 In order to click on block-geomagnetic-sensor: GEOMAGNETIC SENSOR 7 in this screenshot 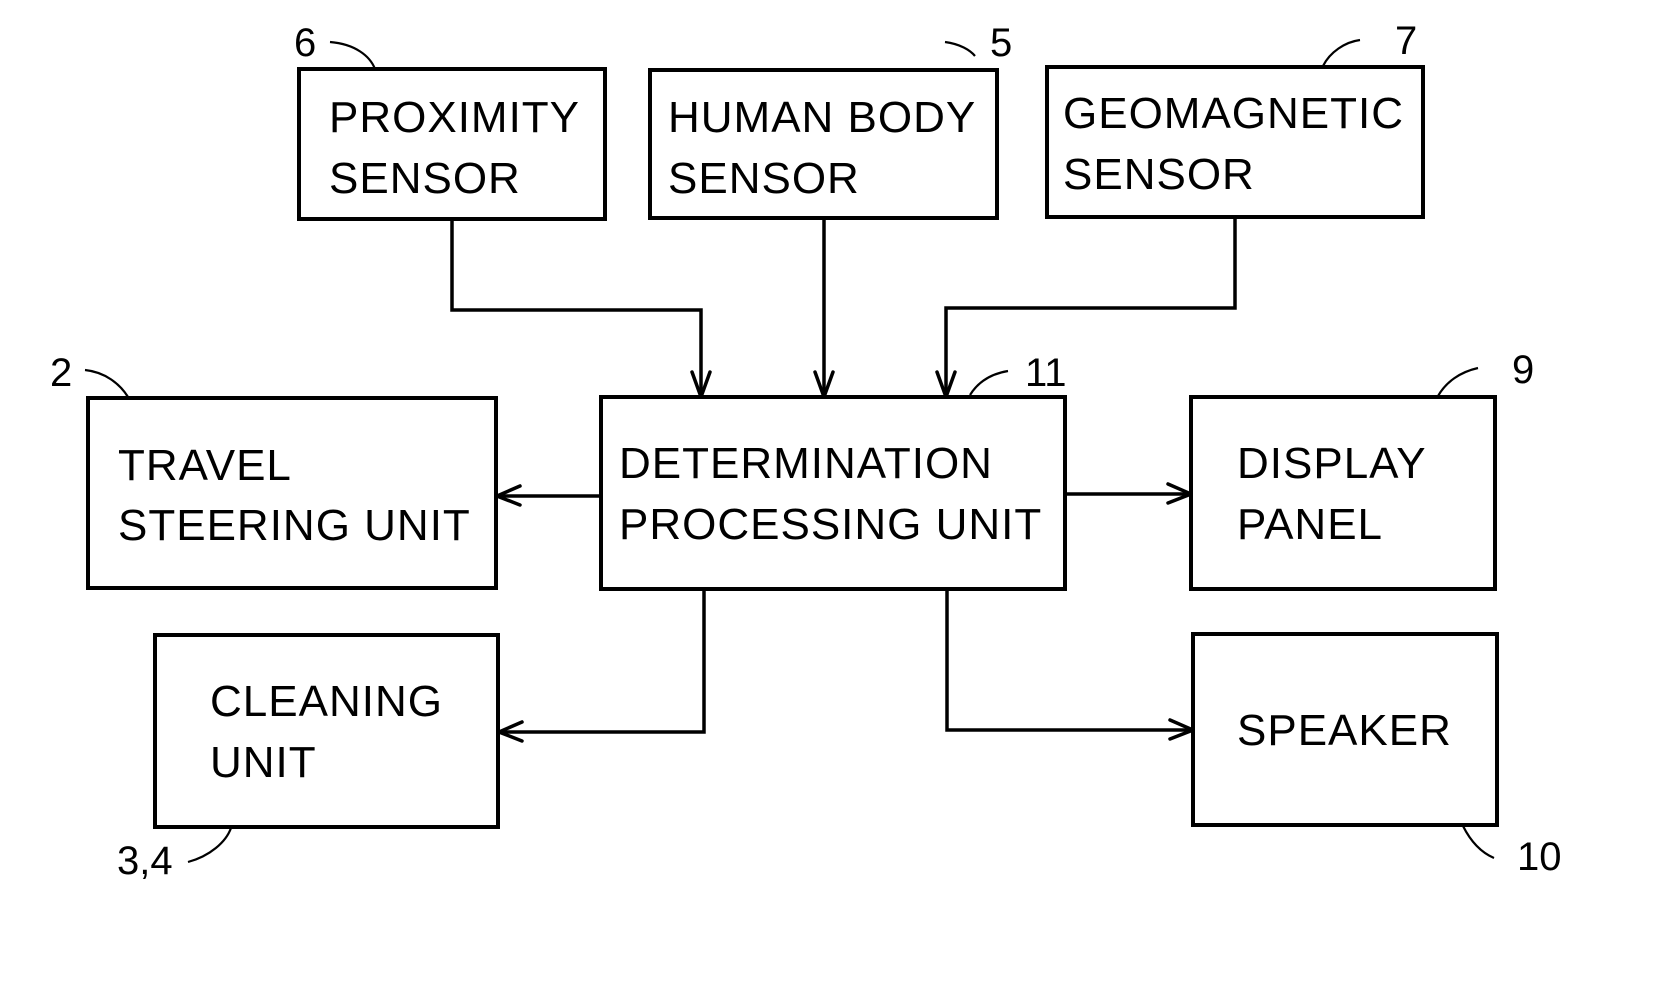, I will do `click(1235, 119)`.